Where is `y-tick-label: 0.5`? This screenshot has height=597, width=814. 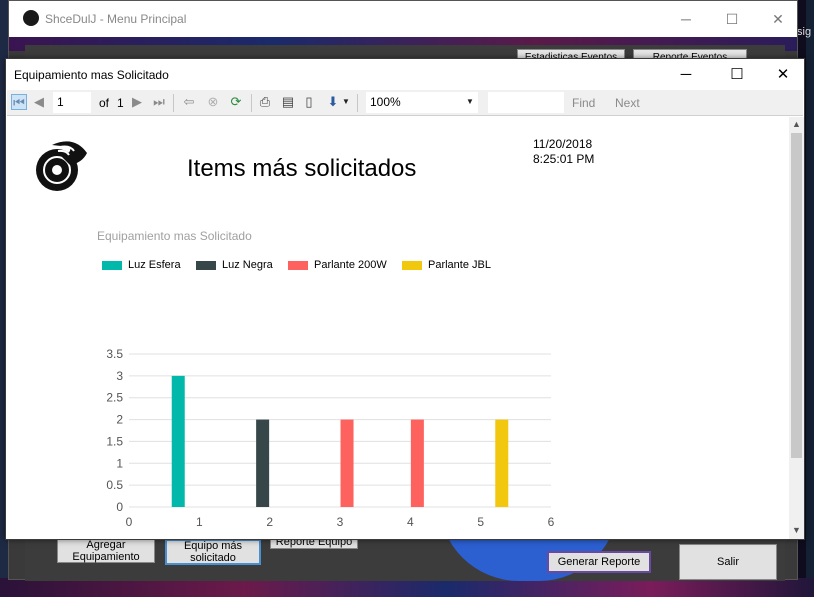
y-tick-label: 0.5 is located at coordinates (114, 485).